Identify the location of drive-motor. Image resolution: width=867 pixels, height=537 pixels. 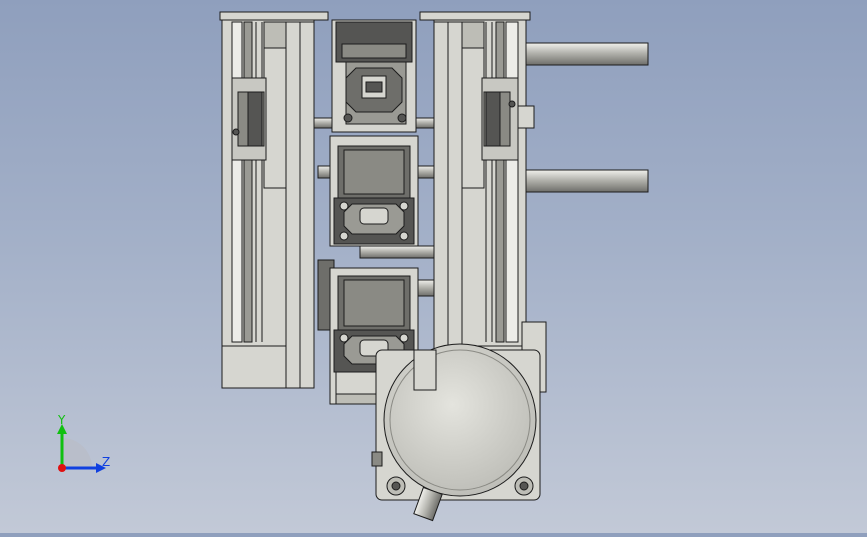
(456, 432).